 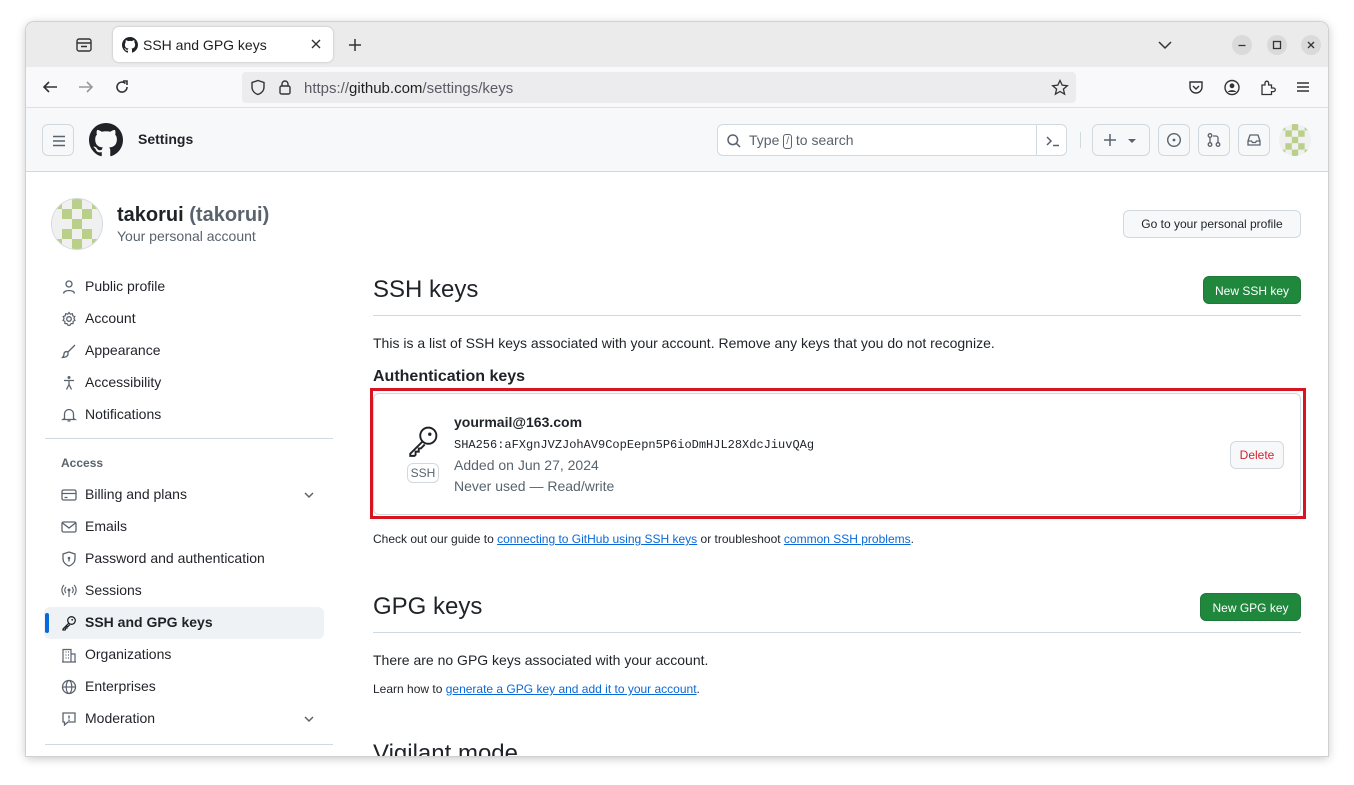 What do you see at coordinates (184, 527) in the screenshot?
I see `sidebar-item-emails: Emails` at bounding box center [184, 527].